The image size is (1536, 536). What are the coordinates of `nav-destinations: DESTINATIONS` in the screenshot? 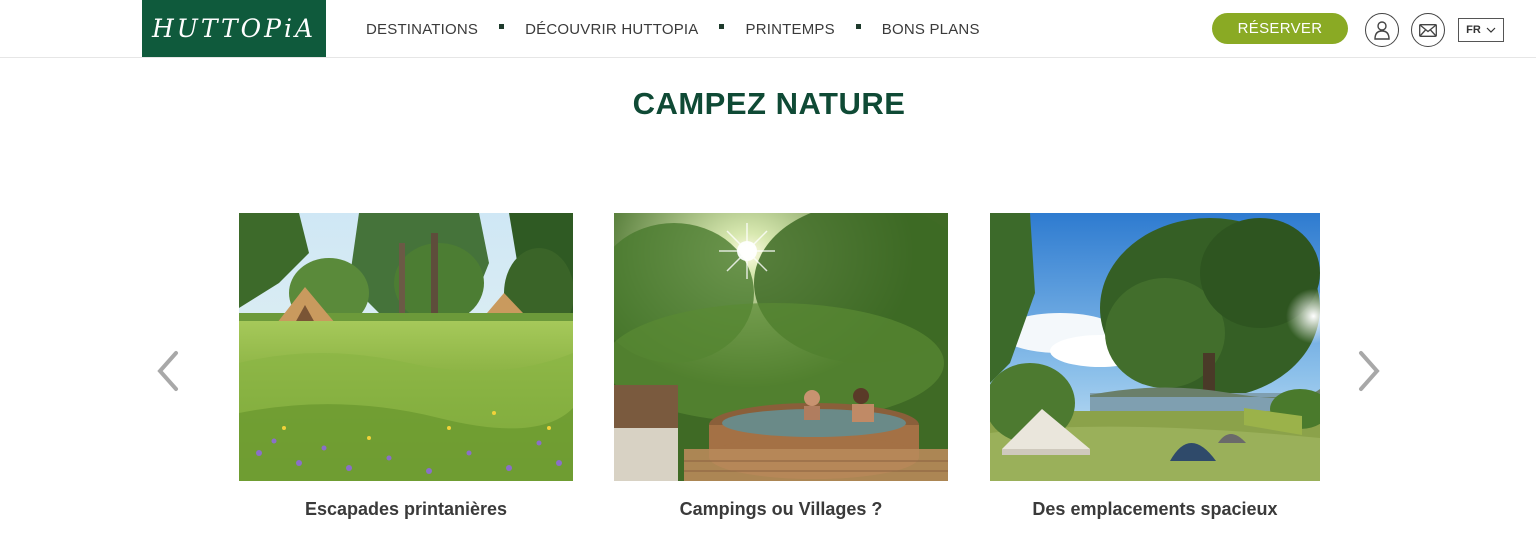 It's located at (422, 29).